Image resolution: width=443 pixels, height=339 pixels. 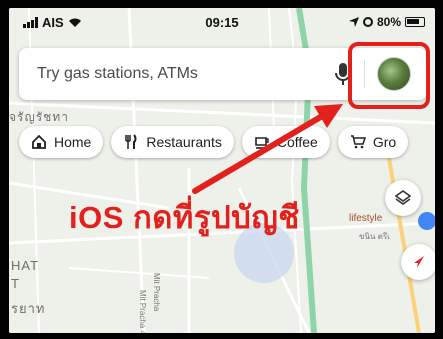 I want to click on chip-groceries: Gro, so click(x=373, y=142).